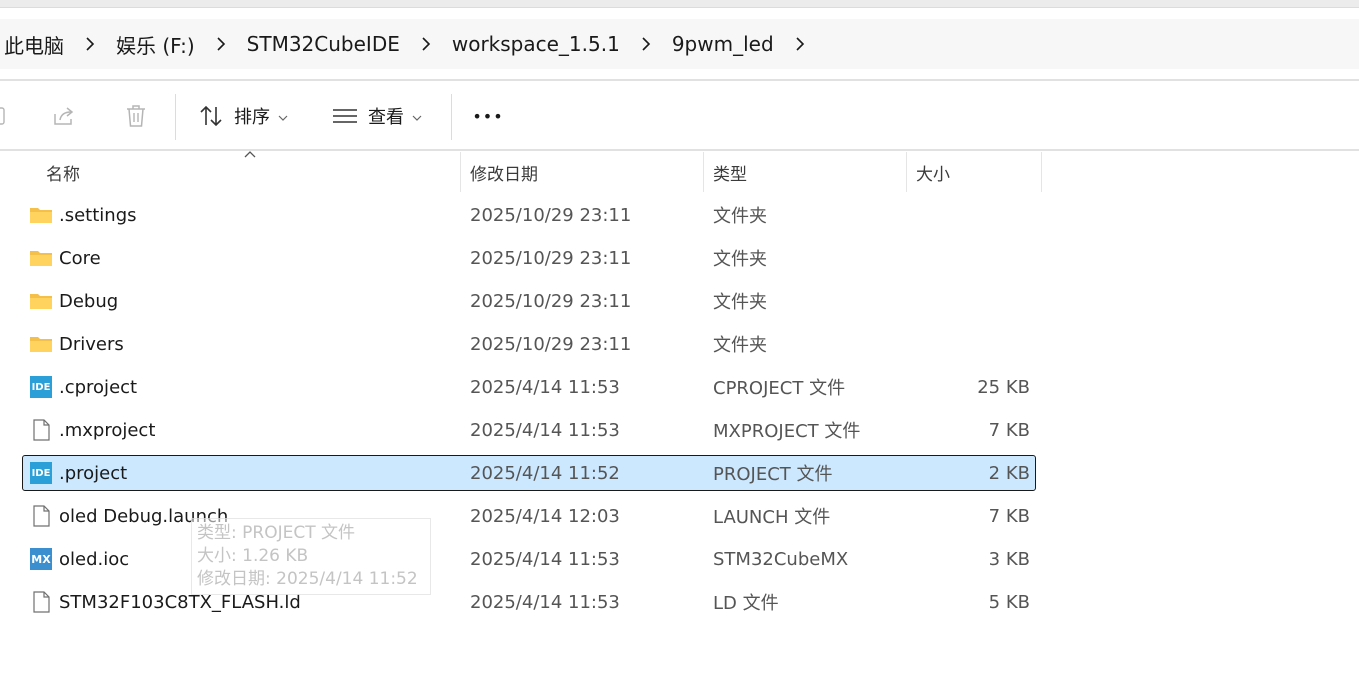  I want to click on file-row: Core 2025/10/29 23:11 文件夹, so click(529, 258).